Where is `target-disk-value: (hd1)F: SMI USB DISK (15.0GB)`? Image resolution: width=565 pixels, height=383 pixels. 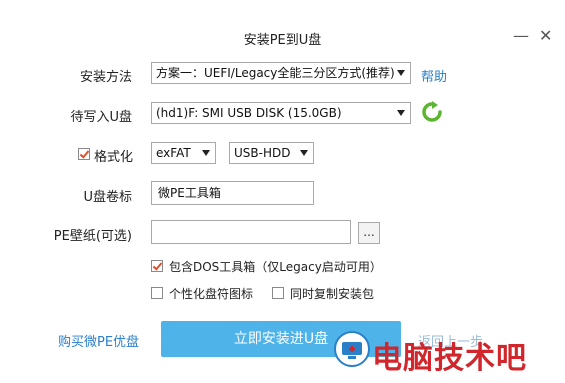 target-disk-value: (hd1)F: SMI USB DISK (15.0GB) is located at coordinates (249, 113).